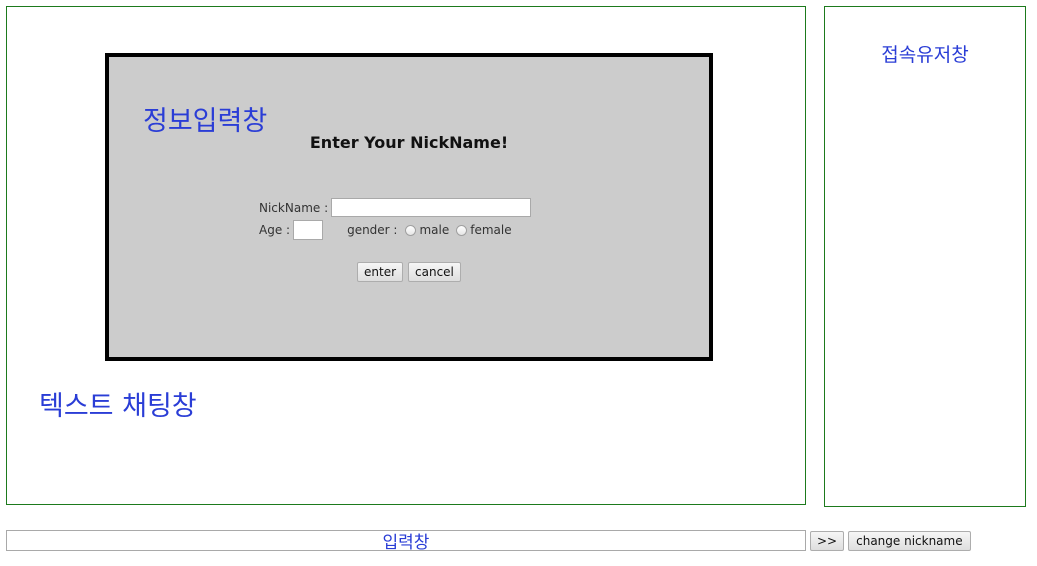 This screenshot has width=1037, height=566. I want to click on gender-male-radio, so click(411, 230).